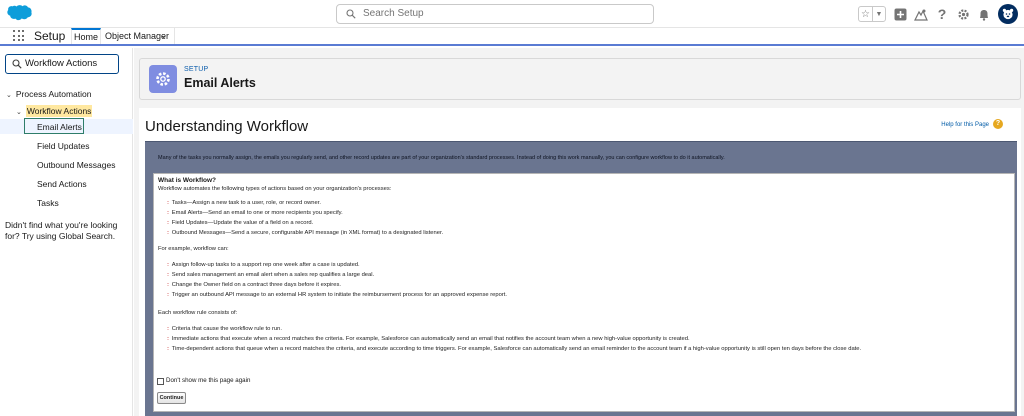 Image resolution: width=1024 pixels, height=416 pixels. What do you see at coordinates (160, 381) in the screenshot?
I see `dont-show-again-checkbox` at bounding box center [160, 381].